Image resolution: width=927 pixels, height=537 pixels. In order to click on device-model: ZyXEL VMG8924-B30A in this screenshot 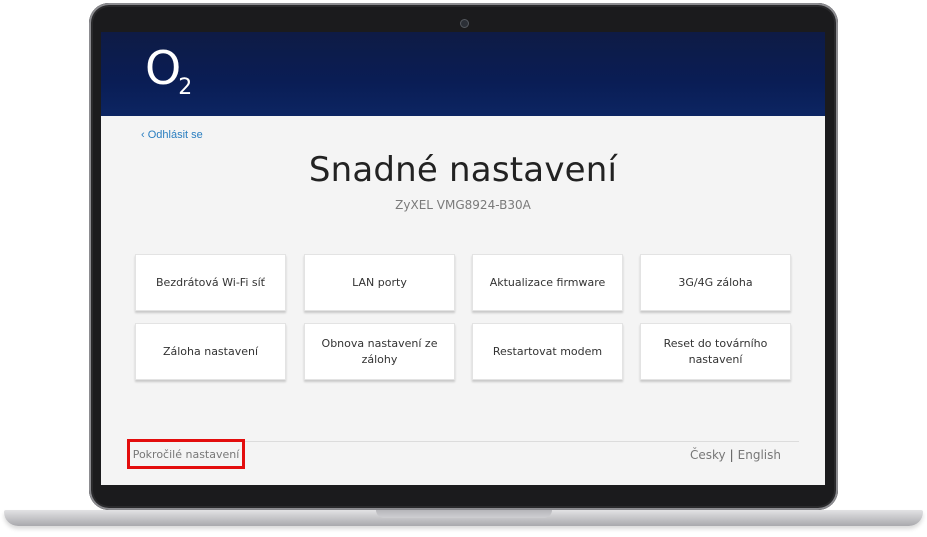, I will do `click(463, 205)`.